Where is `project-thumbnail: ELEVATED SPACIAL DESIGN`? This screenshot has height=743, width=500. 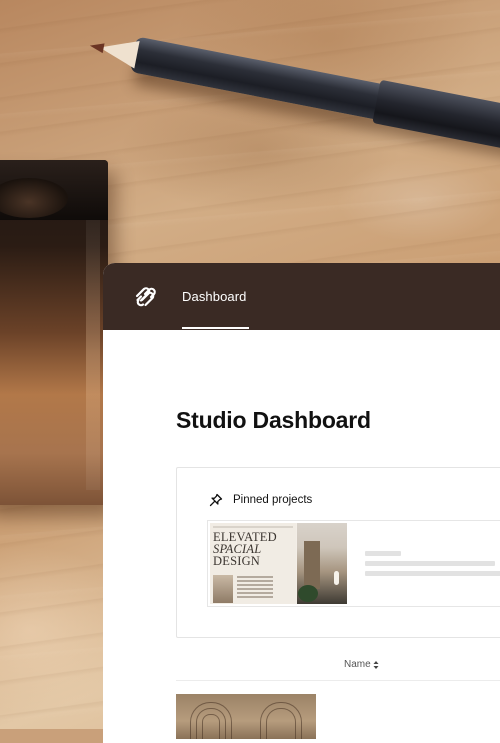
project-thumbnail: ELEVATED SPACIAL DESIGN is located at coordinates (278, 563).